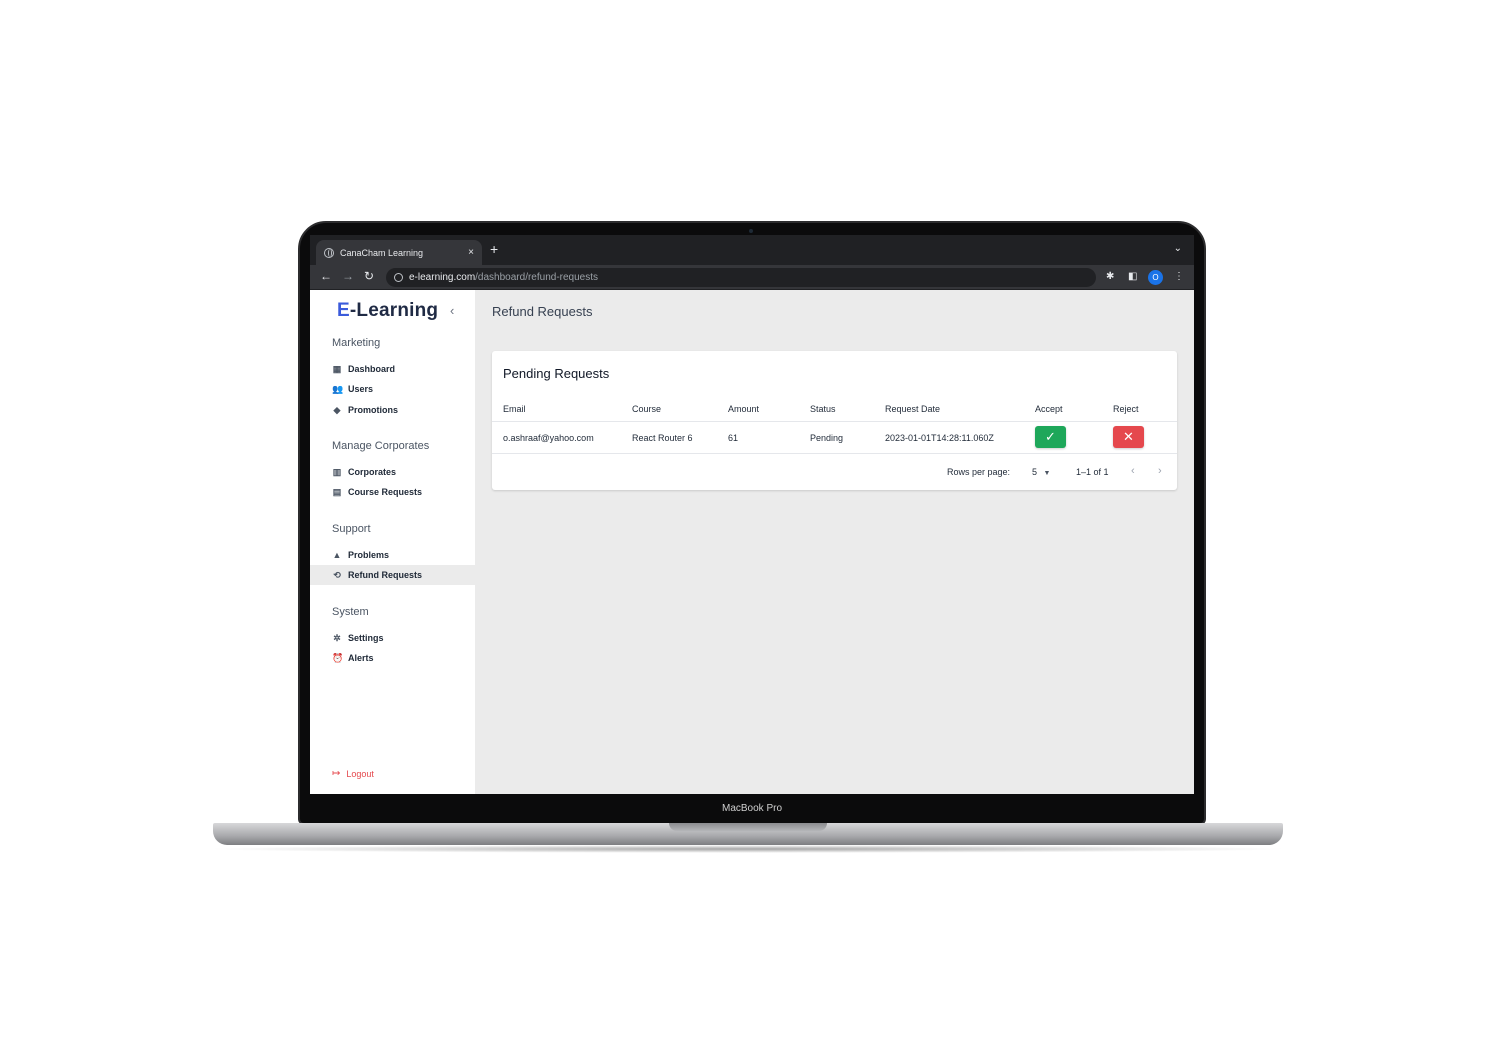  I want to click on site-info-icon, so click(398, 277).